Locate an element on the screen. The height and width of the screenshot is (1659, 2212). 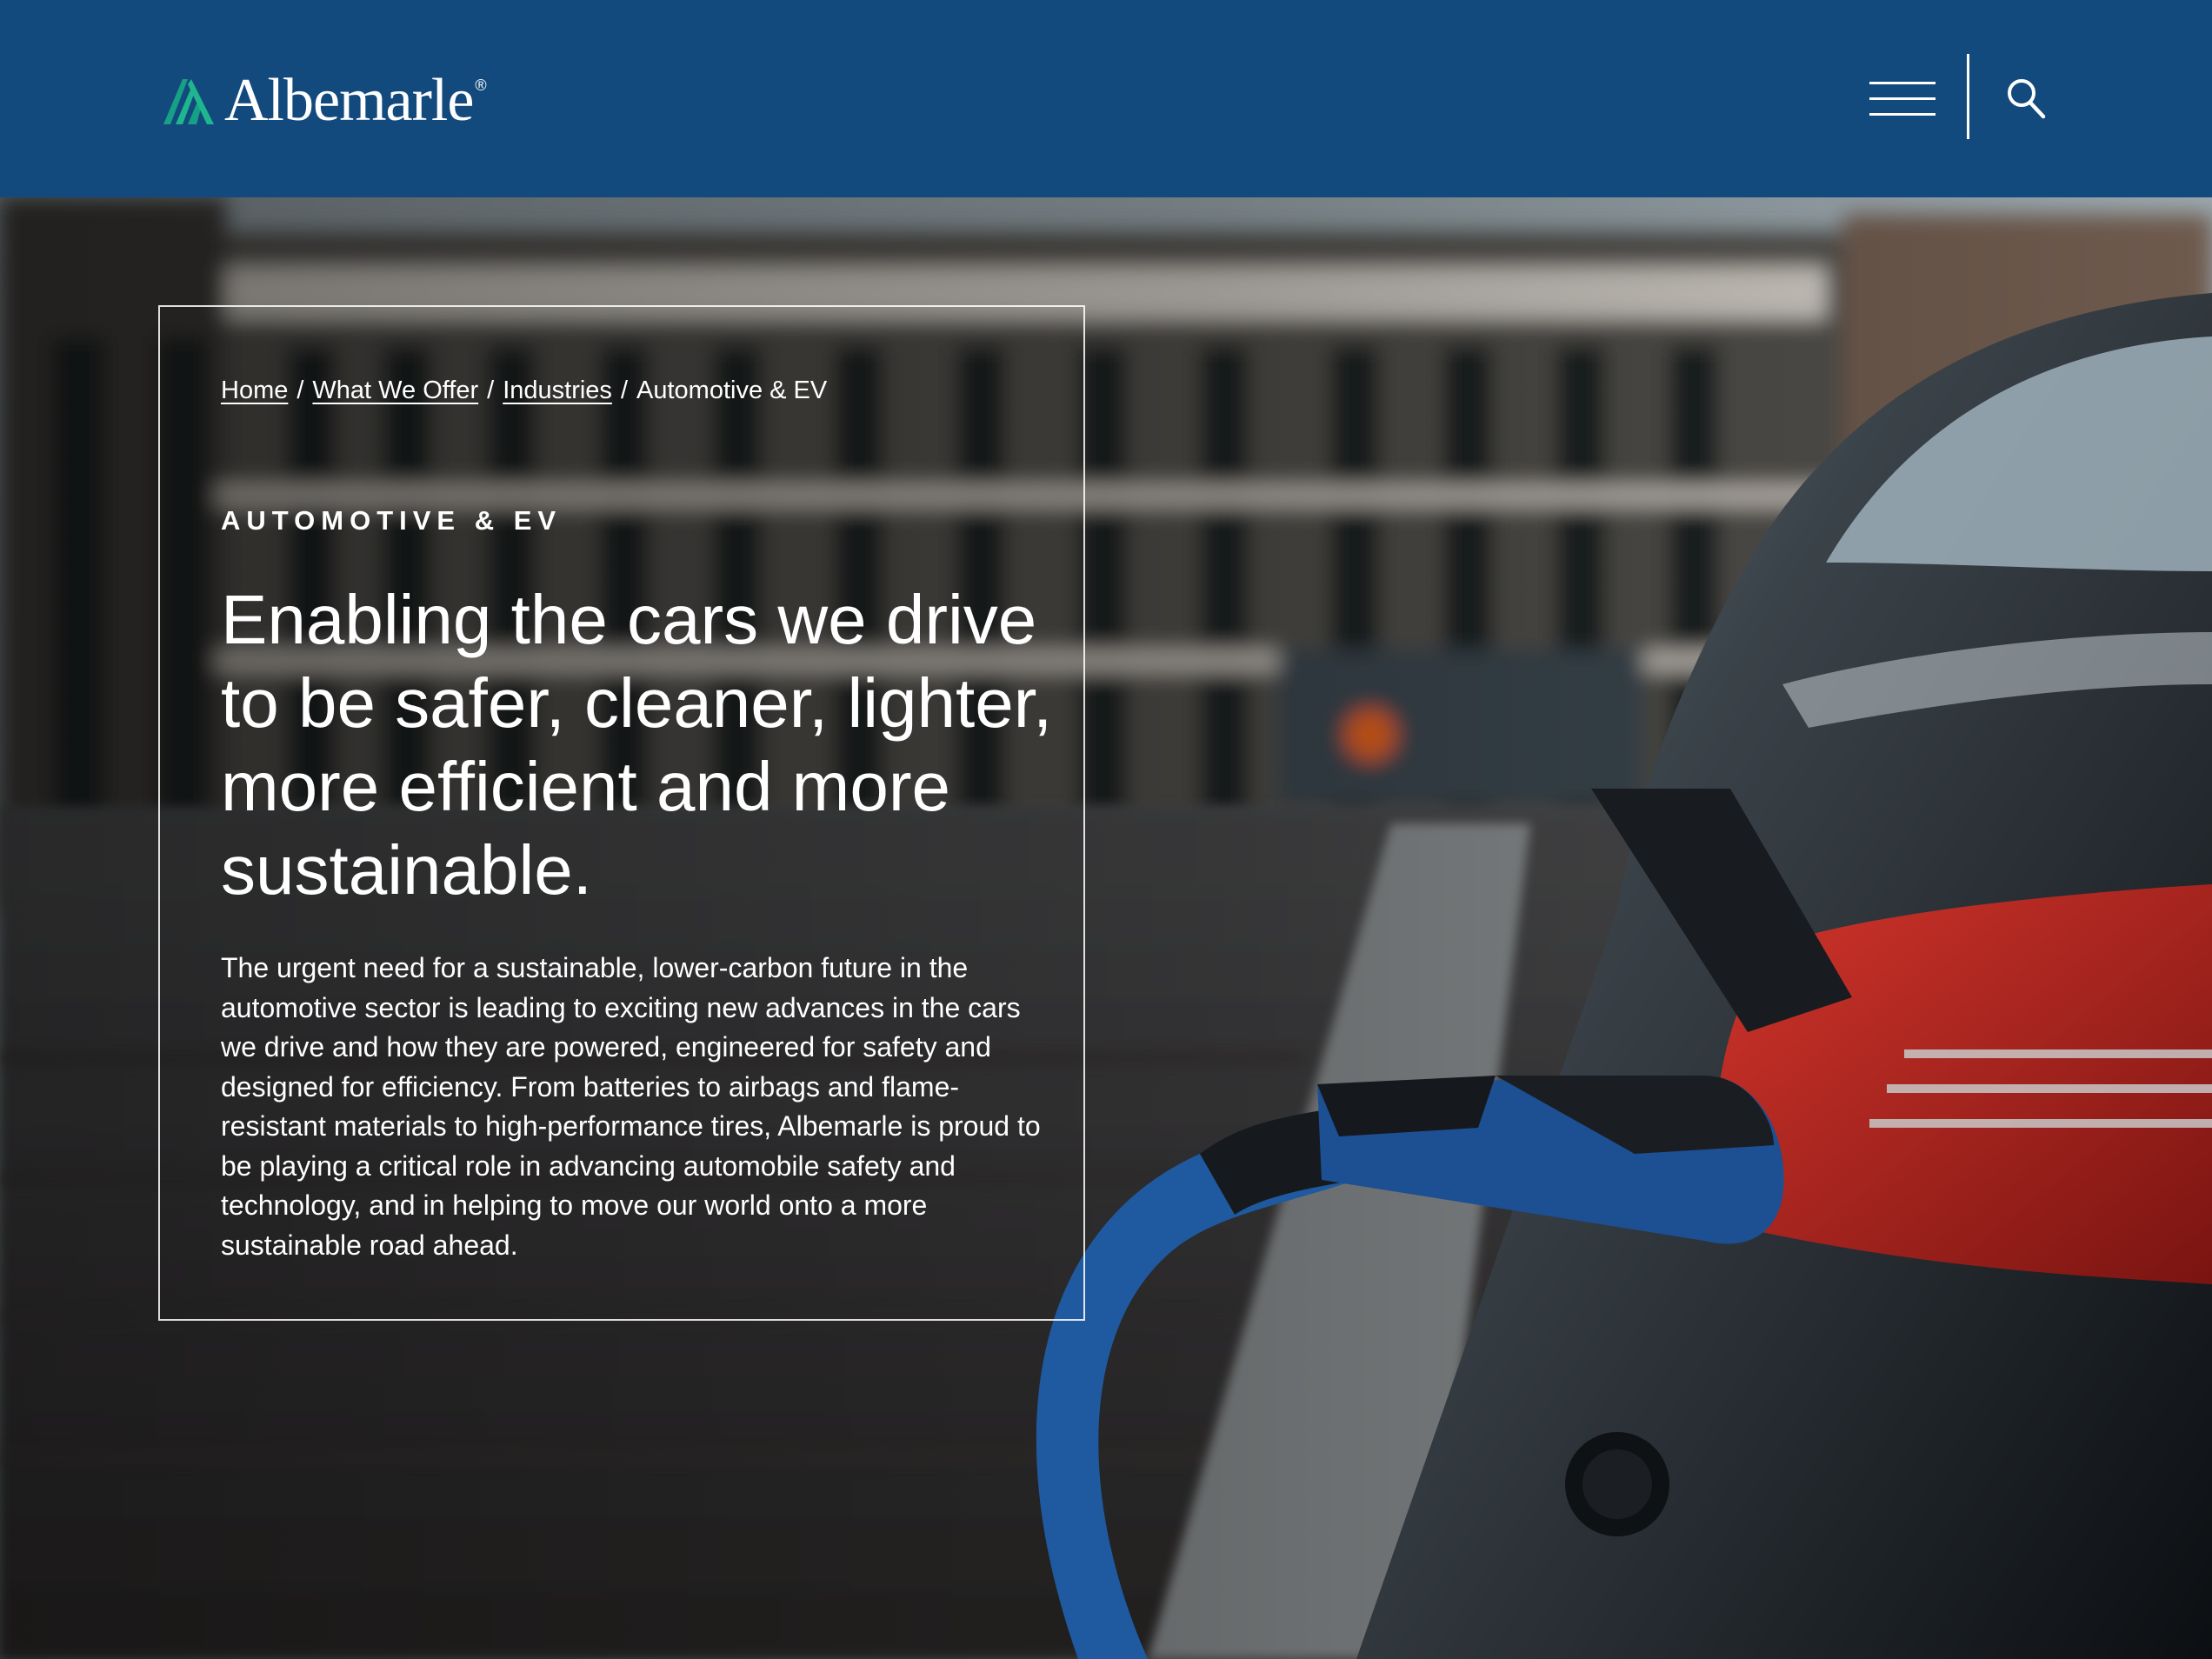
section-eyebrow: AUTOMOTIVE & EV is located at coordinates (392, 520).